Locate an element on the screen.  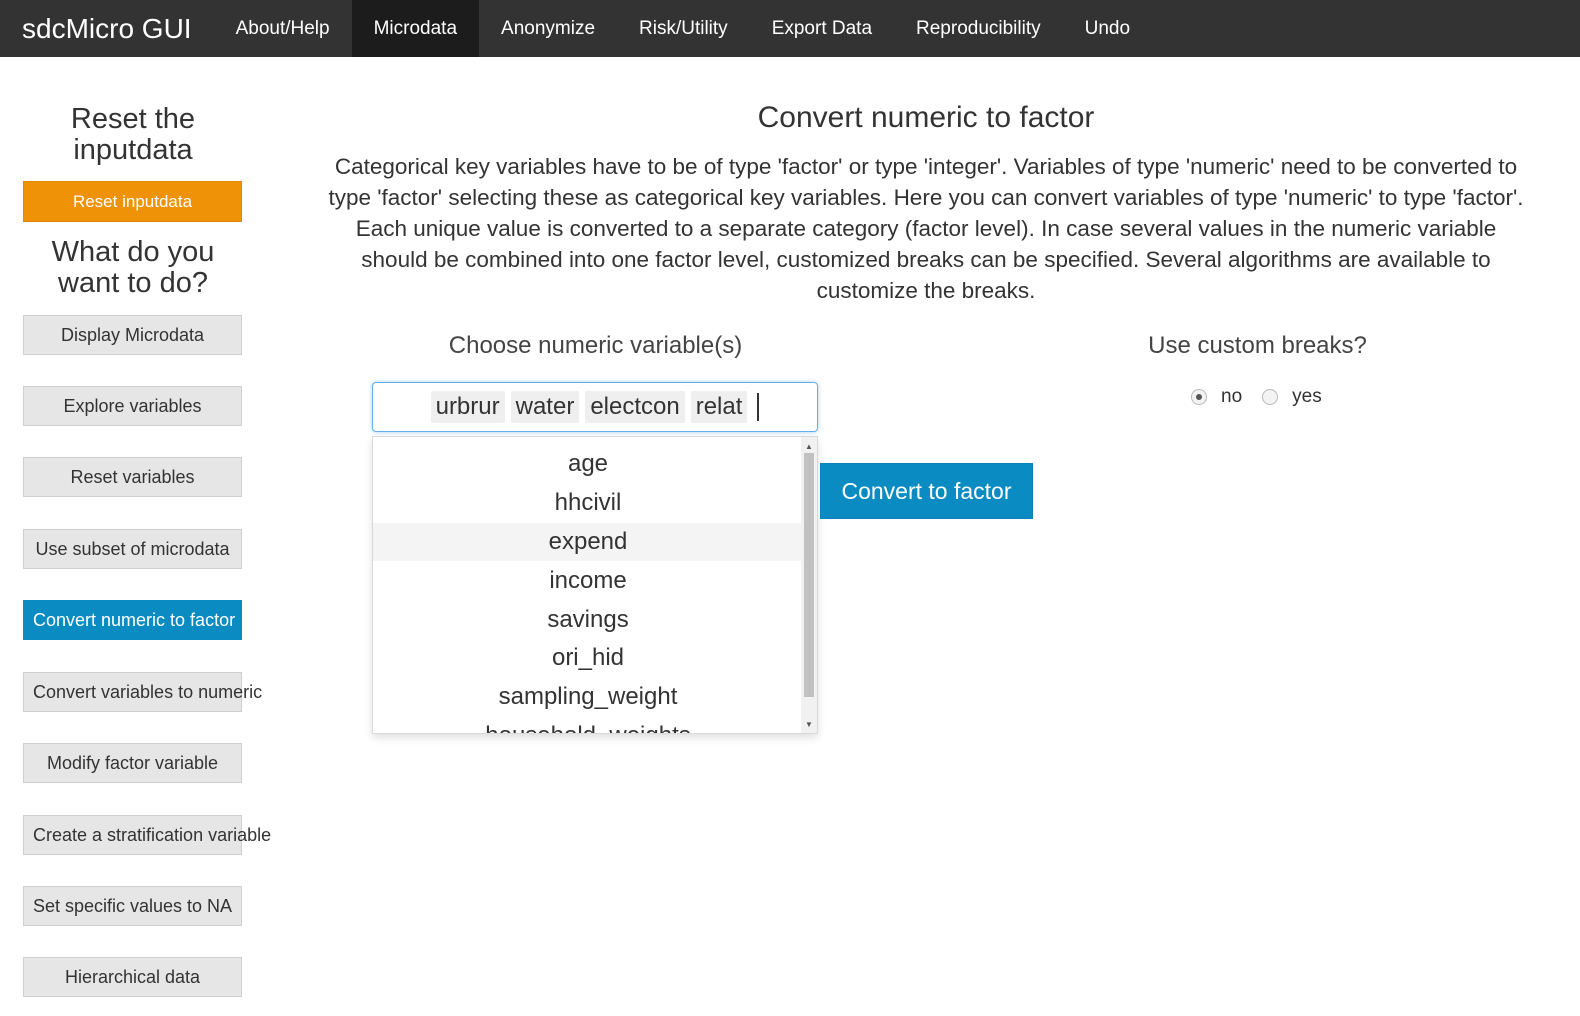
selected-chip: urbrur is located at coordinates (467, 407).